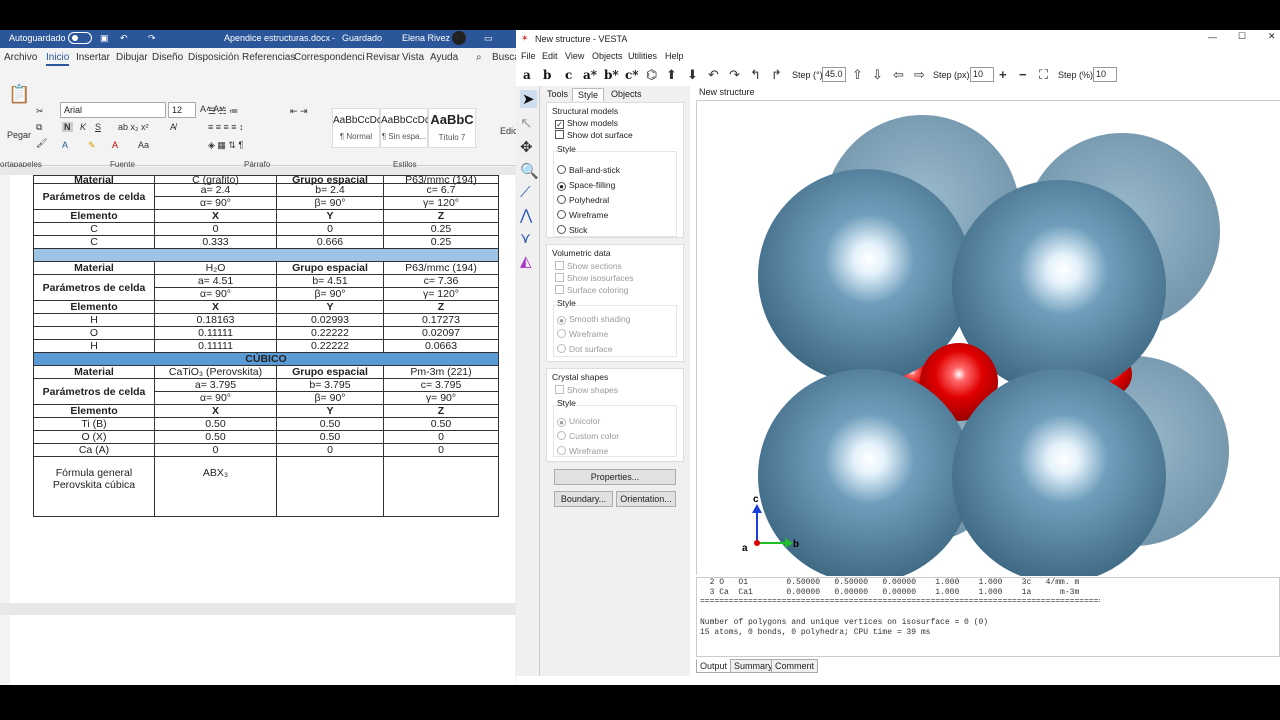 The height and width of the screenshot is (720, 1280). I want to click on tab-objects: Objects, so click(626, 94).